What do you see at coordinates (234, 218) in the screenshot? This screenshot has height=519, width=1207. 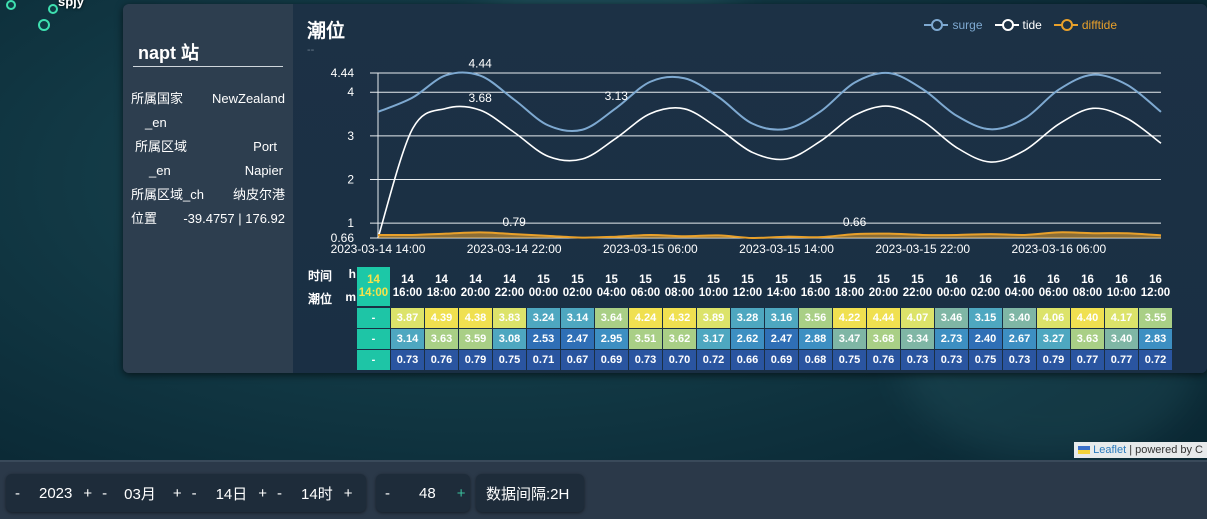 I see `info-value: -39.4757 | 176.92` at bounding box center [234, 218].